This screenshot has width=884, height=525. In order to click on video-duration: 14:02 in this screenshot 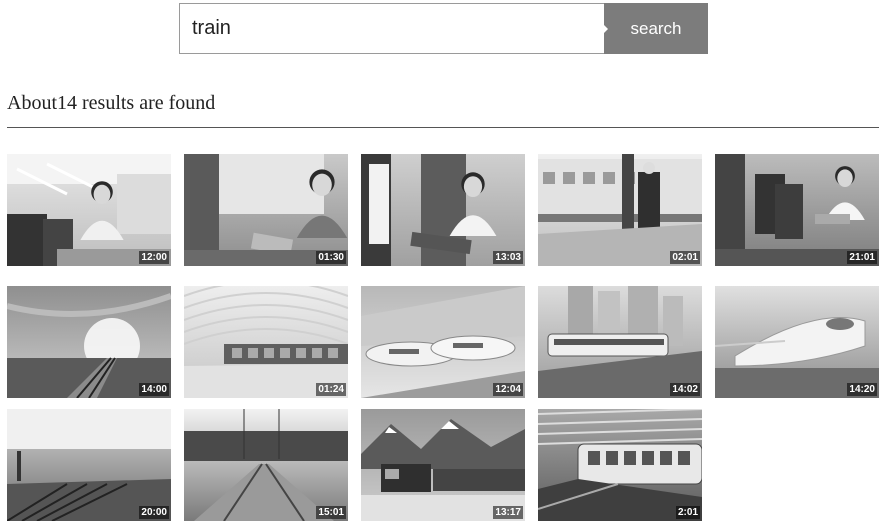, I will do `click(685, 389)`.